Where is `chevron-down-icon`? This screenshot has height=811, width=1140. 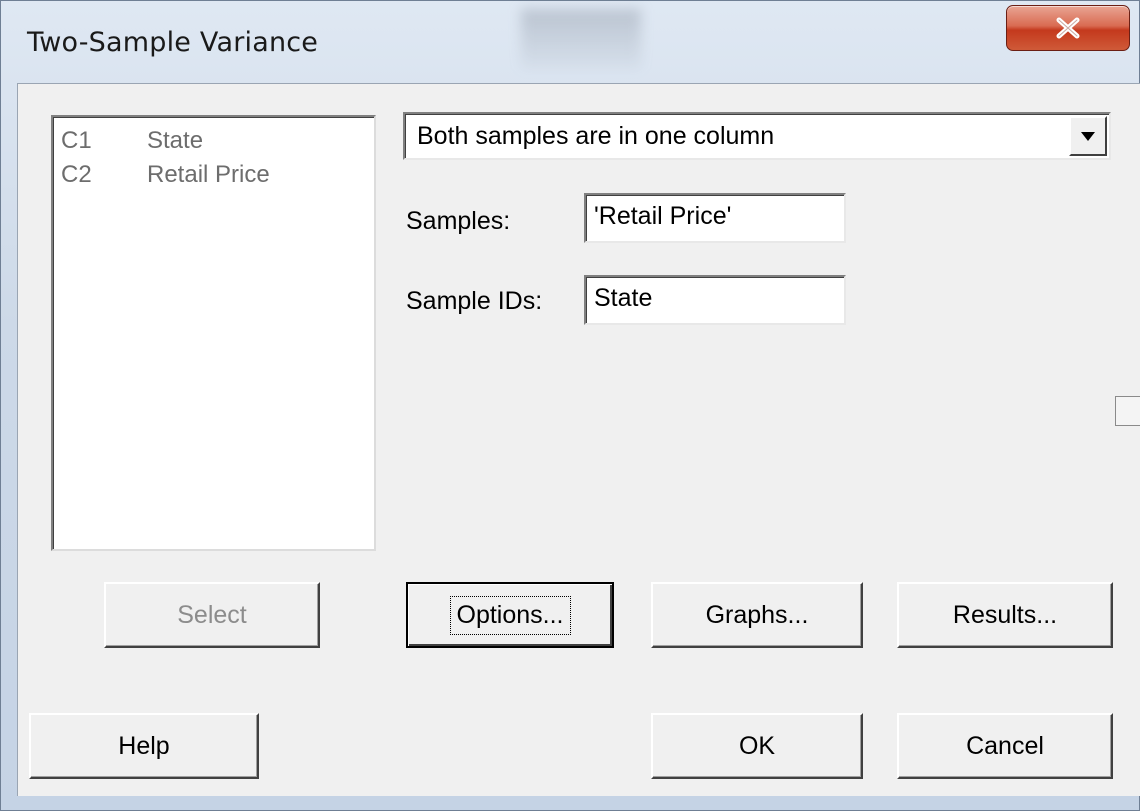
chevron-down-icon is located at coordinates (1088, 136).